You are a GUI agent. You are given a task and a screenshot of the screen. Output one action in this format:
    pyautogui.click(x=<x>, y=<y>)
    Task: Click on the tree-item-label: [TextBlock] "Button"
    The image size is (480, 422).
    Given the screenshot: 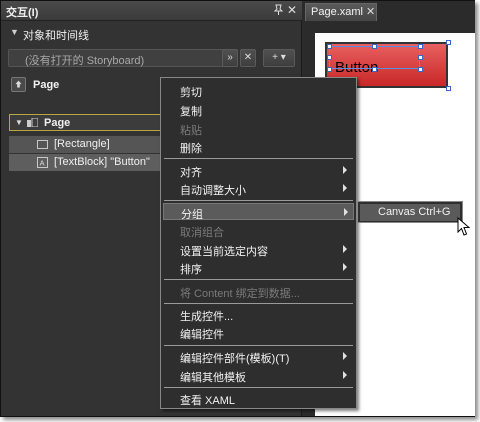 What is the action you would take?
    pyautogui.click(x=102, y=162)
    